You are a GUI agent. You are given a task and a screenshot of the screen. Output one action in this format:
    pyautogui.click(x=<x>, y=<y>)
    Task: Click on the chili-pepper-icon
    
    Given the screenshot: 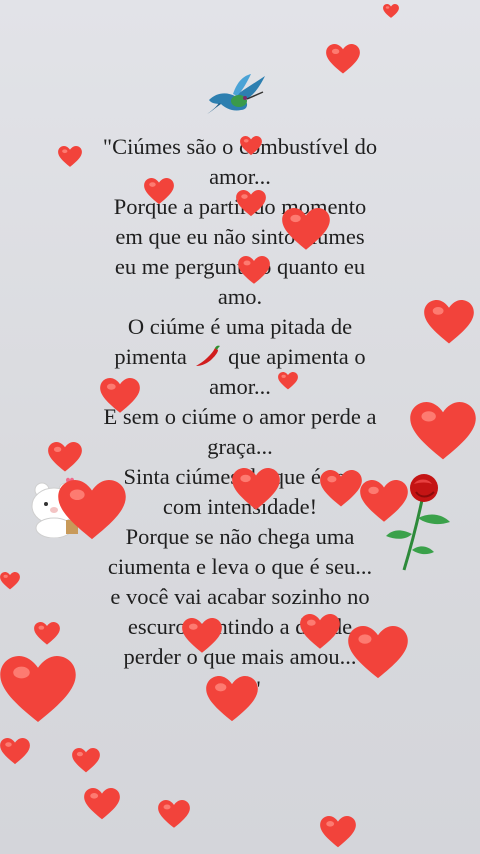 What is the action you would take?
    pyautogui.click(x=208, y=356)
    